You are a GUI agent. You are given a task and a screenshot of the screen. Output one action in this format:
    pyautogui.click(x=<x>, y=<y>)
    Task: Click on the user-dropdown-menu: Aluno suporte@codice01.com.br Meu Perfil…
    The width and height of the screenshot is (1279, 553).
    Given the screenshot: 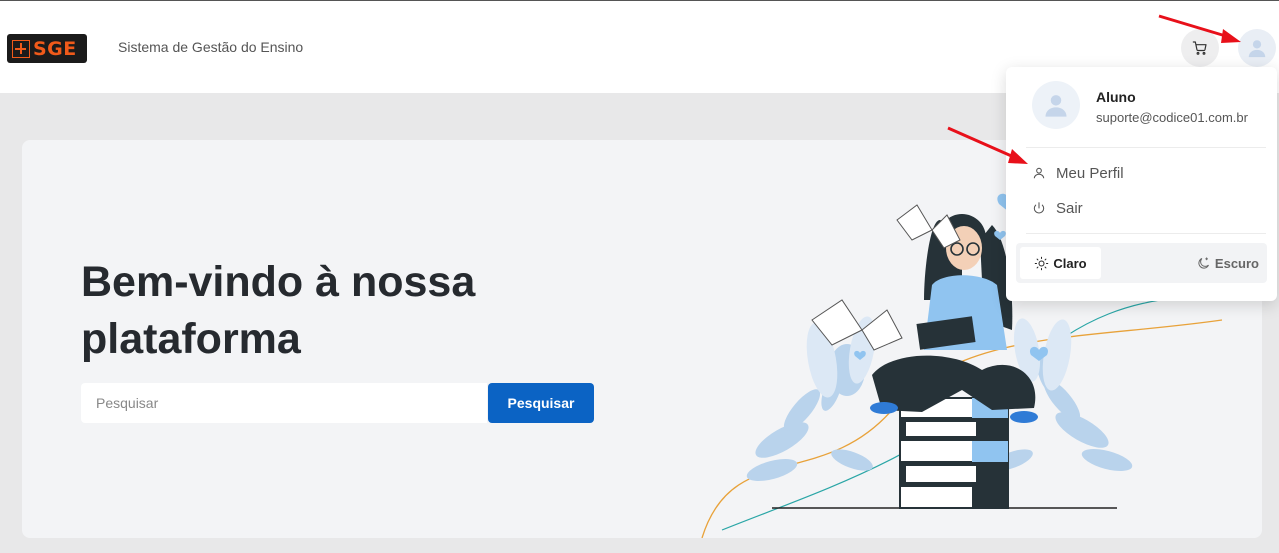 What is the action you would take?
    pyautogui.click(x=1141, y=184)
    